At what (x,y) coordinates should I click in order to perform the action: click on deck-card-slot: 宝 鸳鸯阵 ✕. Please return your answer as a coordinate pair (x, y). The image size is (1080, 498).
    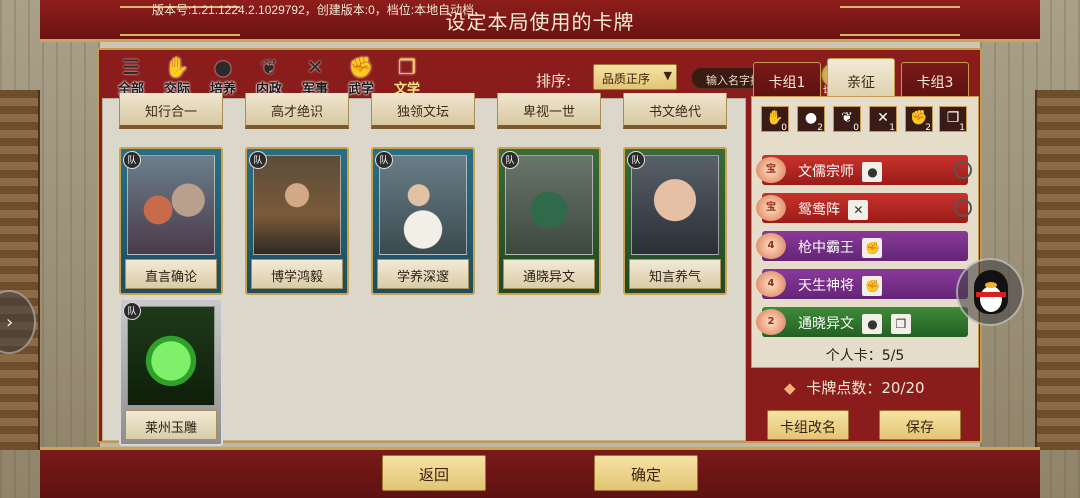
    Looking at the image, I should click on (864, 208).